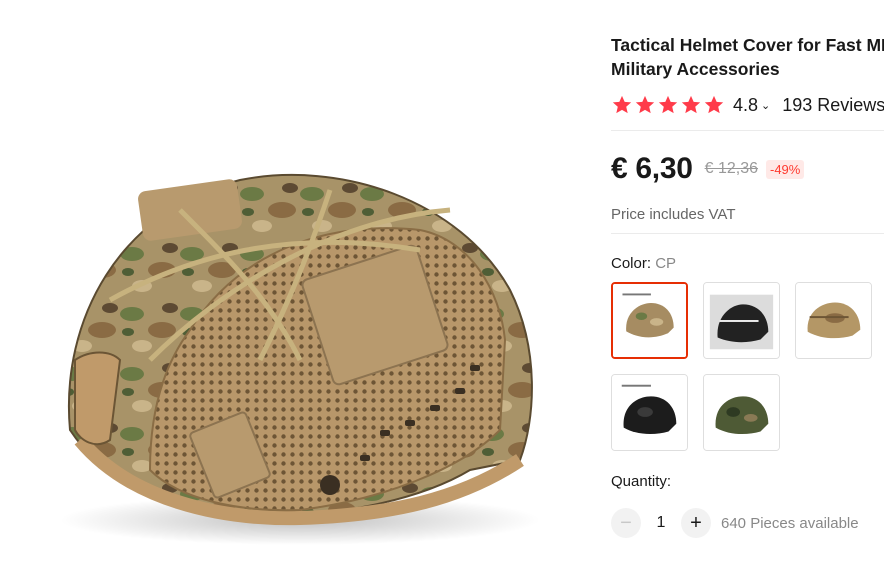  What do you see at coordinates (641, 481) in the screenshot?
I see `quantity-label: Quantity:` at bounding box center [641, 481].